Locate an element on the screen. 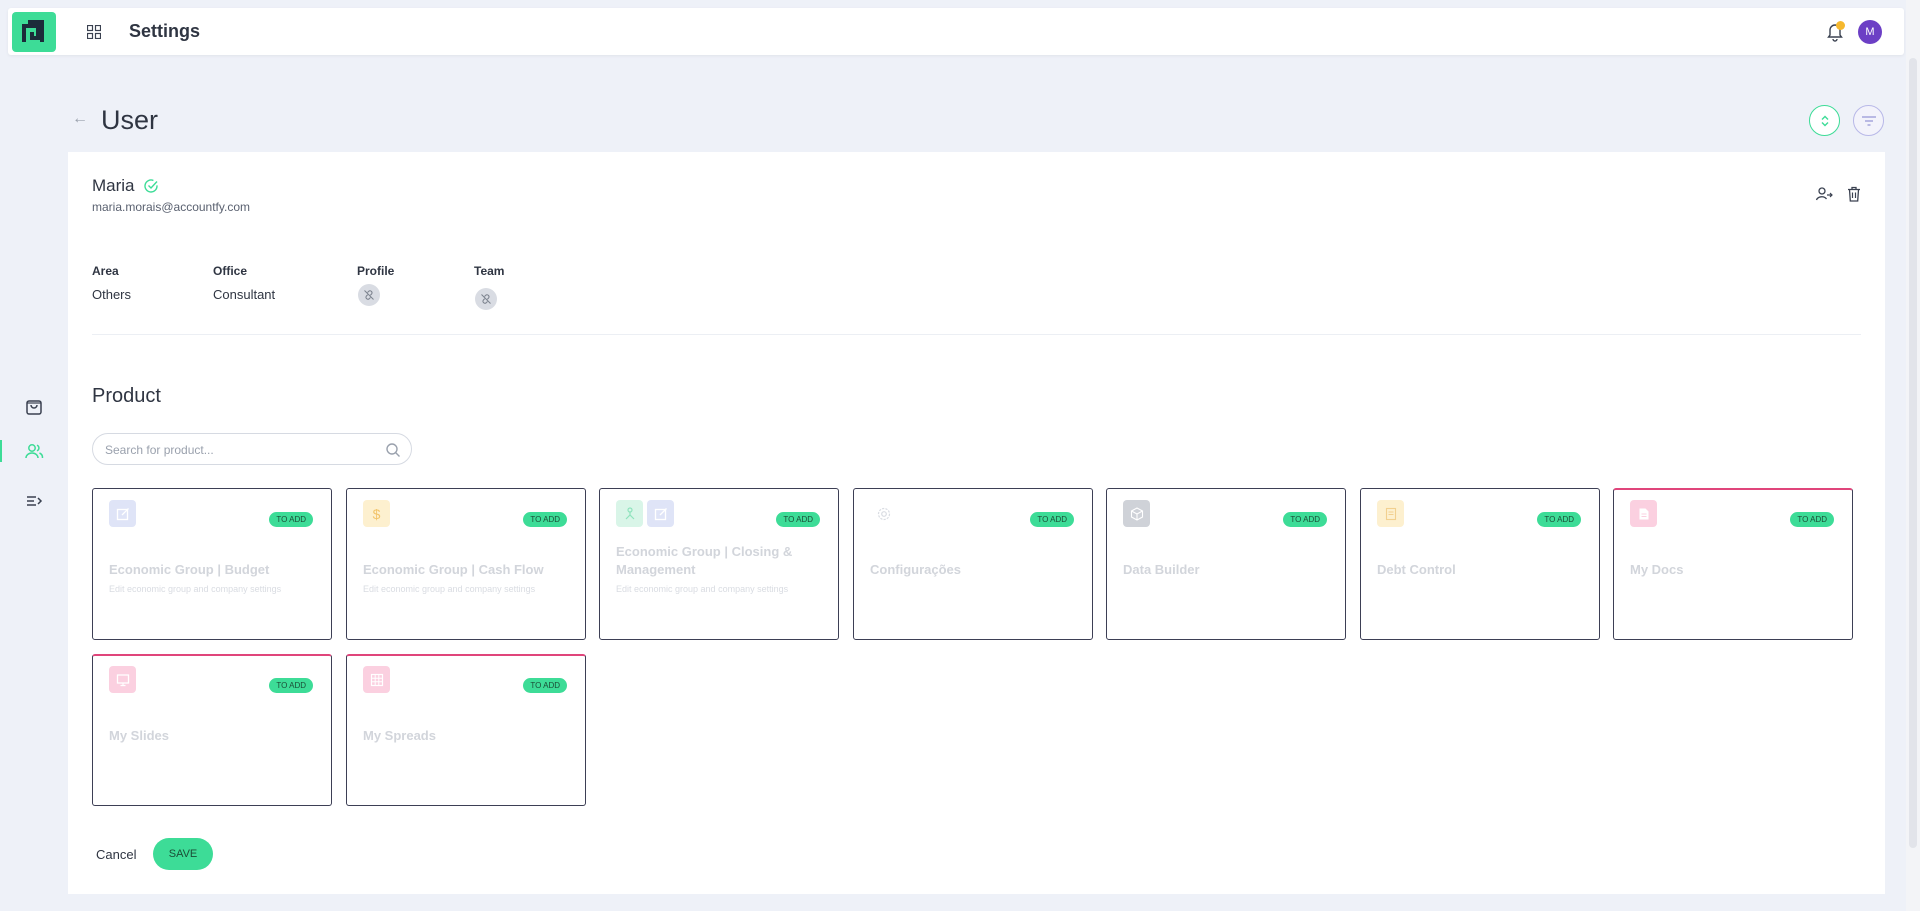  page-title: User is located at coordinates (130, 120).